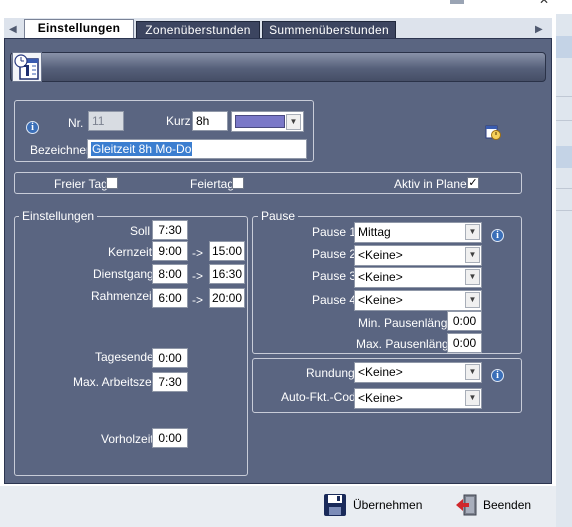 The image size is (572, 527). I want to click on max-arbeitszeit-label: Max. Arbeitszeit, so click(115, 382).